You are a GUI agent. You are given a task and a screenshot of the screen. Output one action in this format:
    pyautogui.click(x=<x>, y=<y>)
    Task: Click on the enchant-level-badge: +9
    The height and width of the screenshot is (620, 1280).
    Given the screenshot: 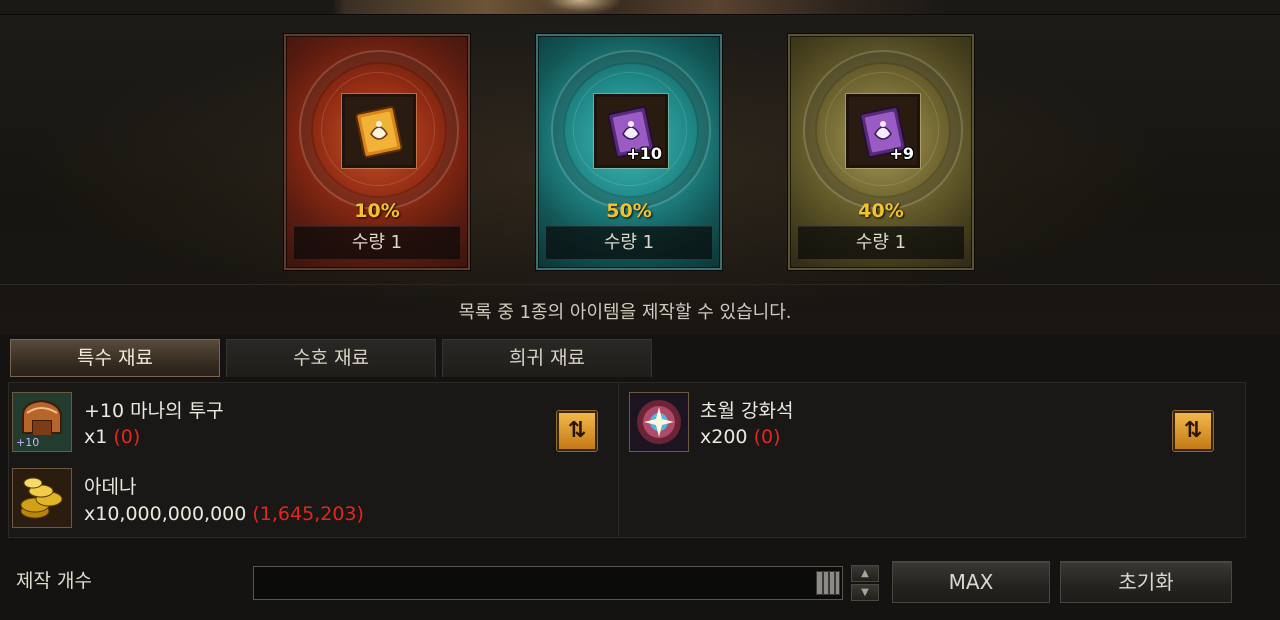 What is the action you would take?
    pyautogui.click(x=901, y=153)
    